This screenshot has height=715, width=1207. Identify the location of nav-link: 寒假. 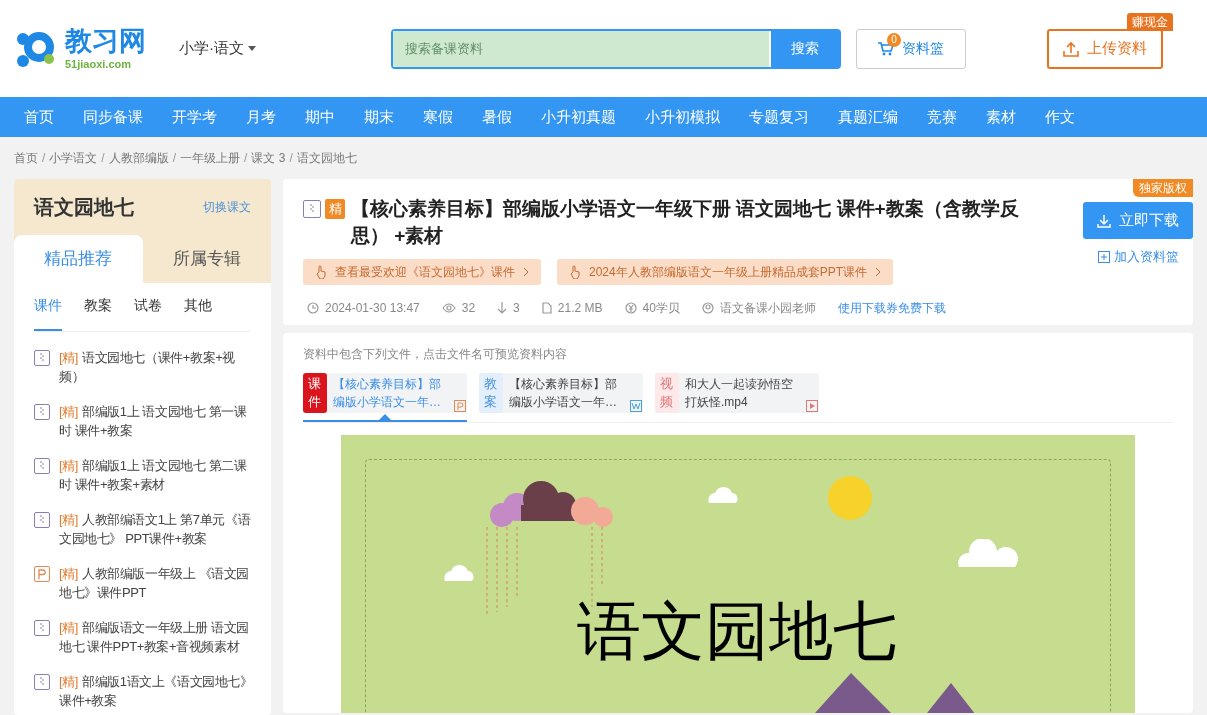
(438, 117).